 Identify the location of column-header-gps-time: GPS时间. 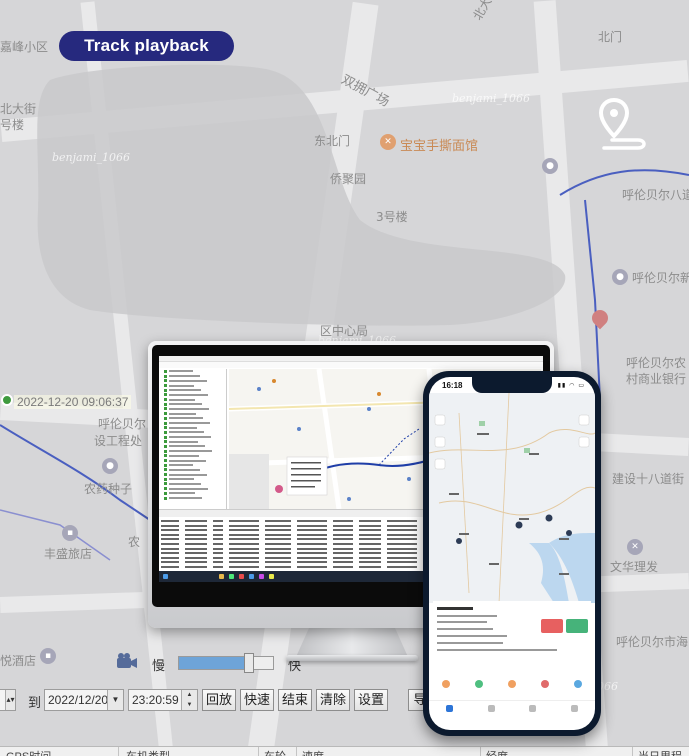
(28, 752).